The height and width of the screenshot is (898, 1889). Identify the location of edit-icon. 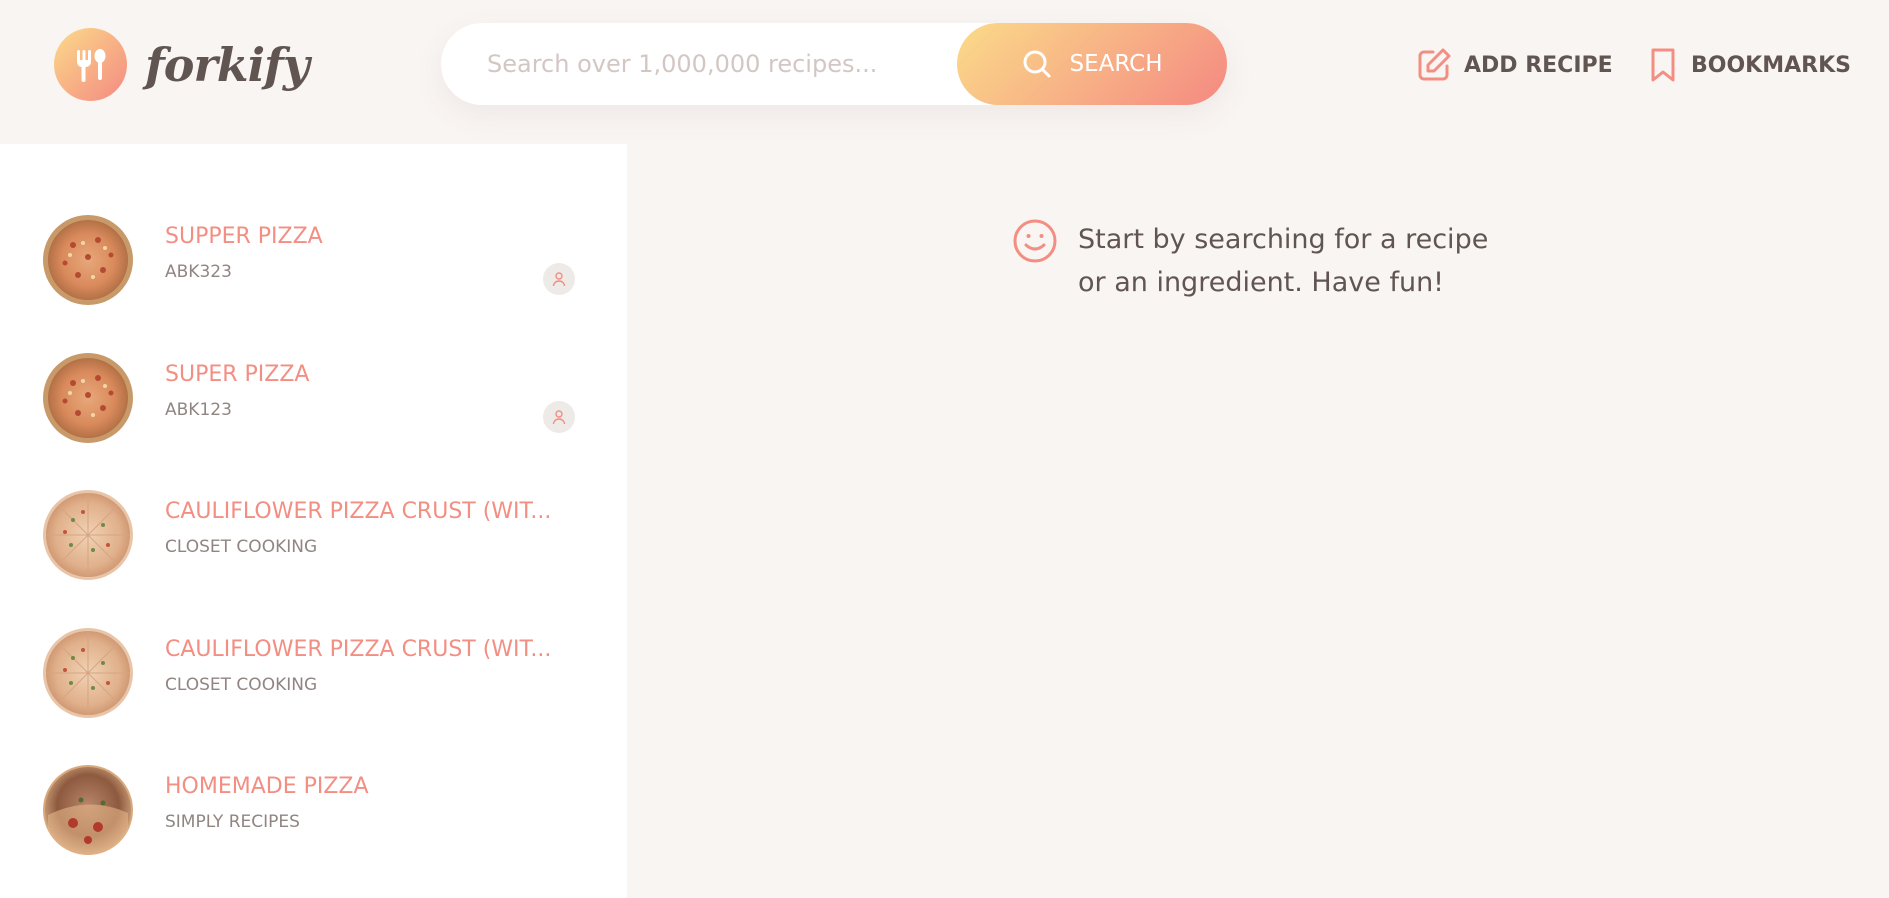
(1434, 64).